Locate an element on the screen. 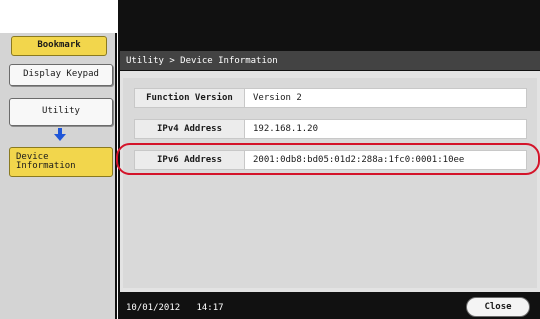  display-keypad-button-label: Display Keypad is located at coordinates (61, 74).